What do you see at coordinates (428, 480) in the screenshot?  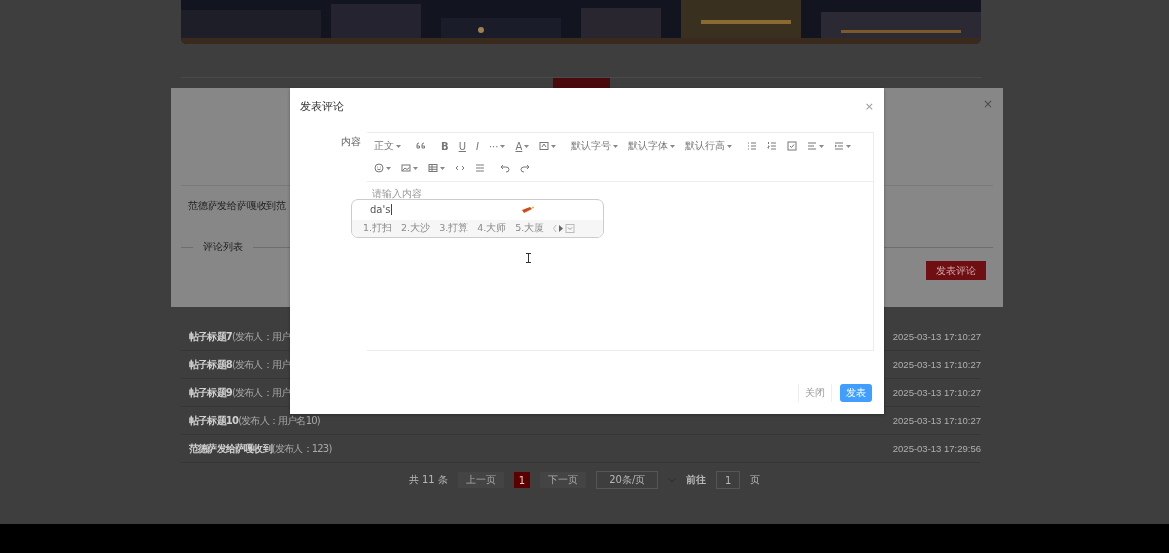 I see `total-count: 共 11 条` at bounding box center [428, 480].